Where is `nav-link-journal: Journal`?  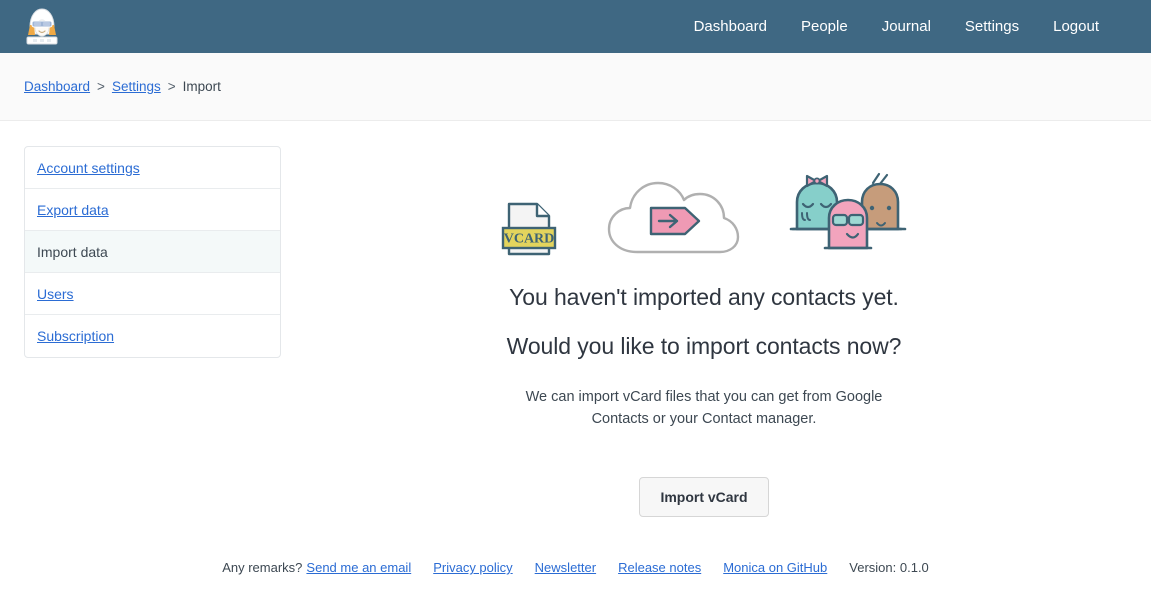
nav-link-journal: Journal is located at coordinates (906, 26).